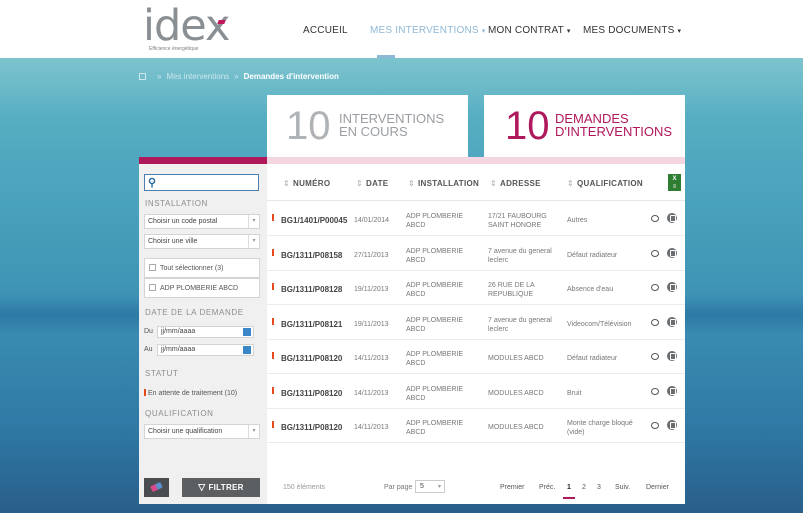 The height and width of the screenshot is (513, 803). What do you see at coordinates (156, 487) in the screenshot?
I see `reset-filters-button` at bounding box center [156, 487].